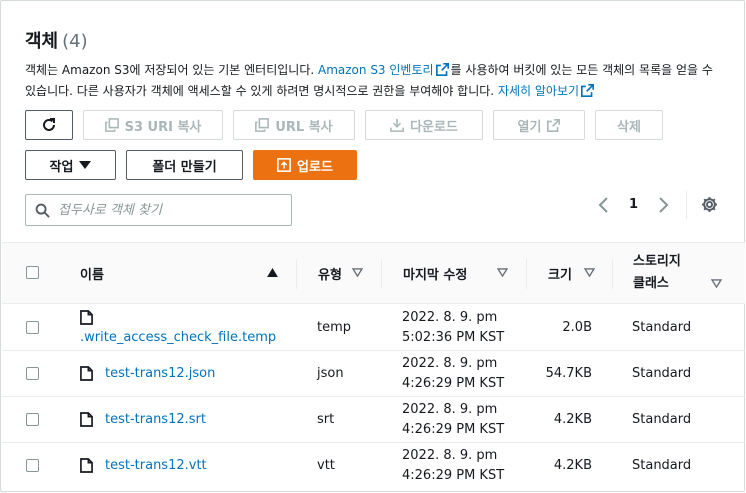  I want to click on refresh-icon, so click(49, 124).